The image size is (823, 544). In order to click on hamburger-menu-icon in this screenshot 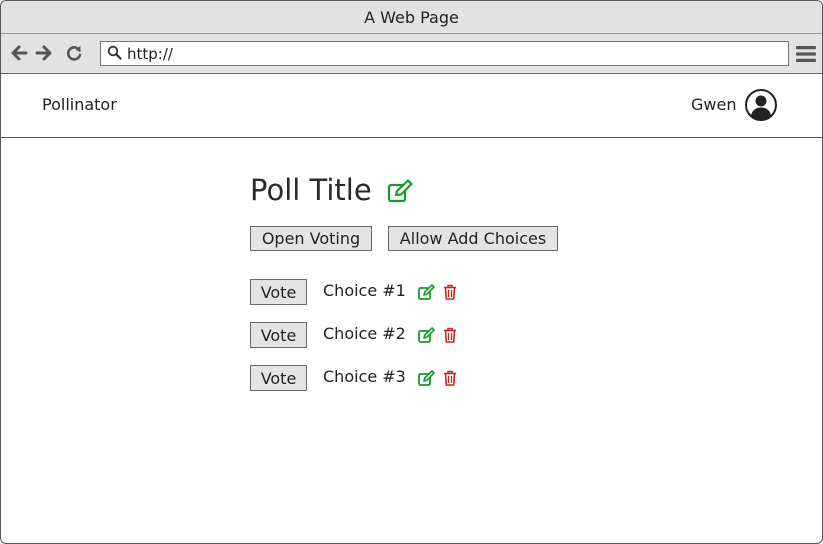, I will do `click(806, 54)`.